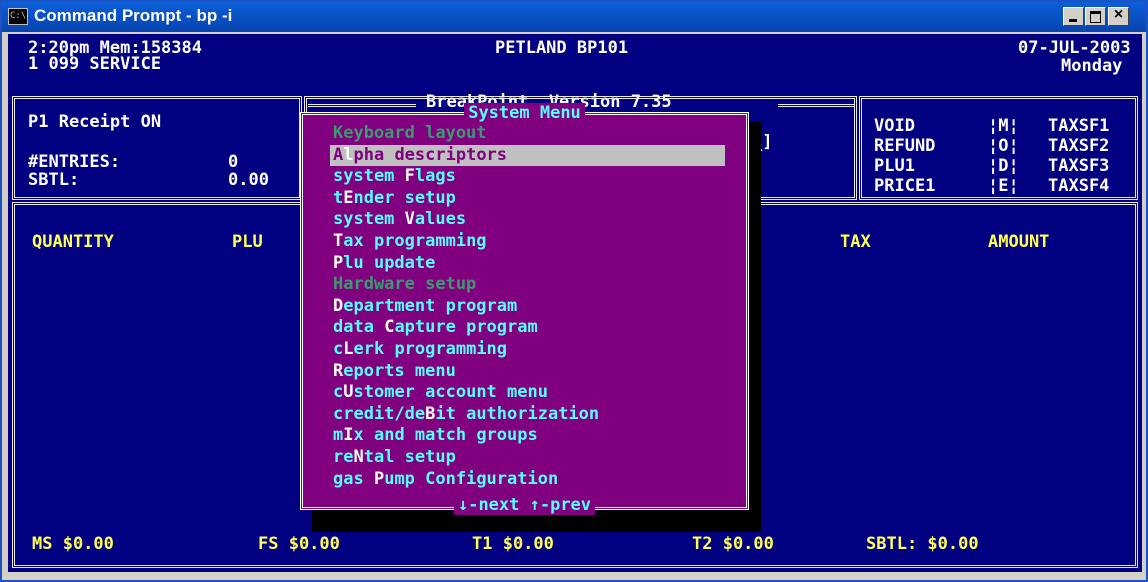 The image size is (1148, 582). What do you see at coordinates (1073, 16) in the screenshot?
I see `minimize-button` at bounding box center [1073, 16].